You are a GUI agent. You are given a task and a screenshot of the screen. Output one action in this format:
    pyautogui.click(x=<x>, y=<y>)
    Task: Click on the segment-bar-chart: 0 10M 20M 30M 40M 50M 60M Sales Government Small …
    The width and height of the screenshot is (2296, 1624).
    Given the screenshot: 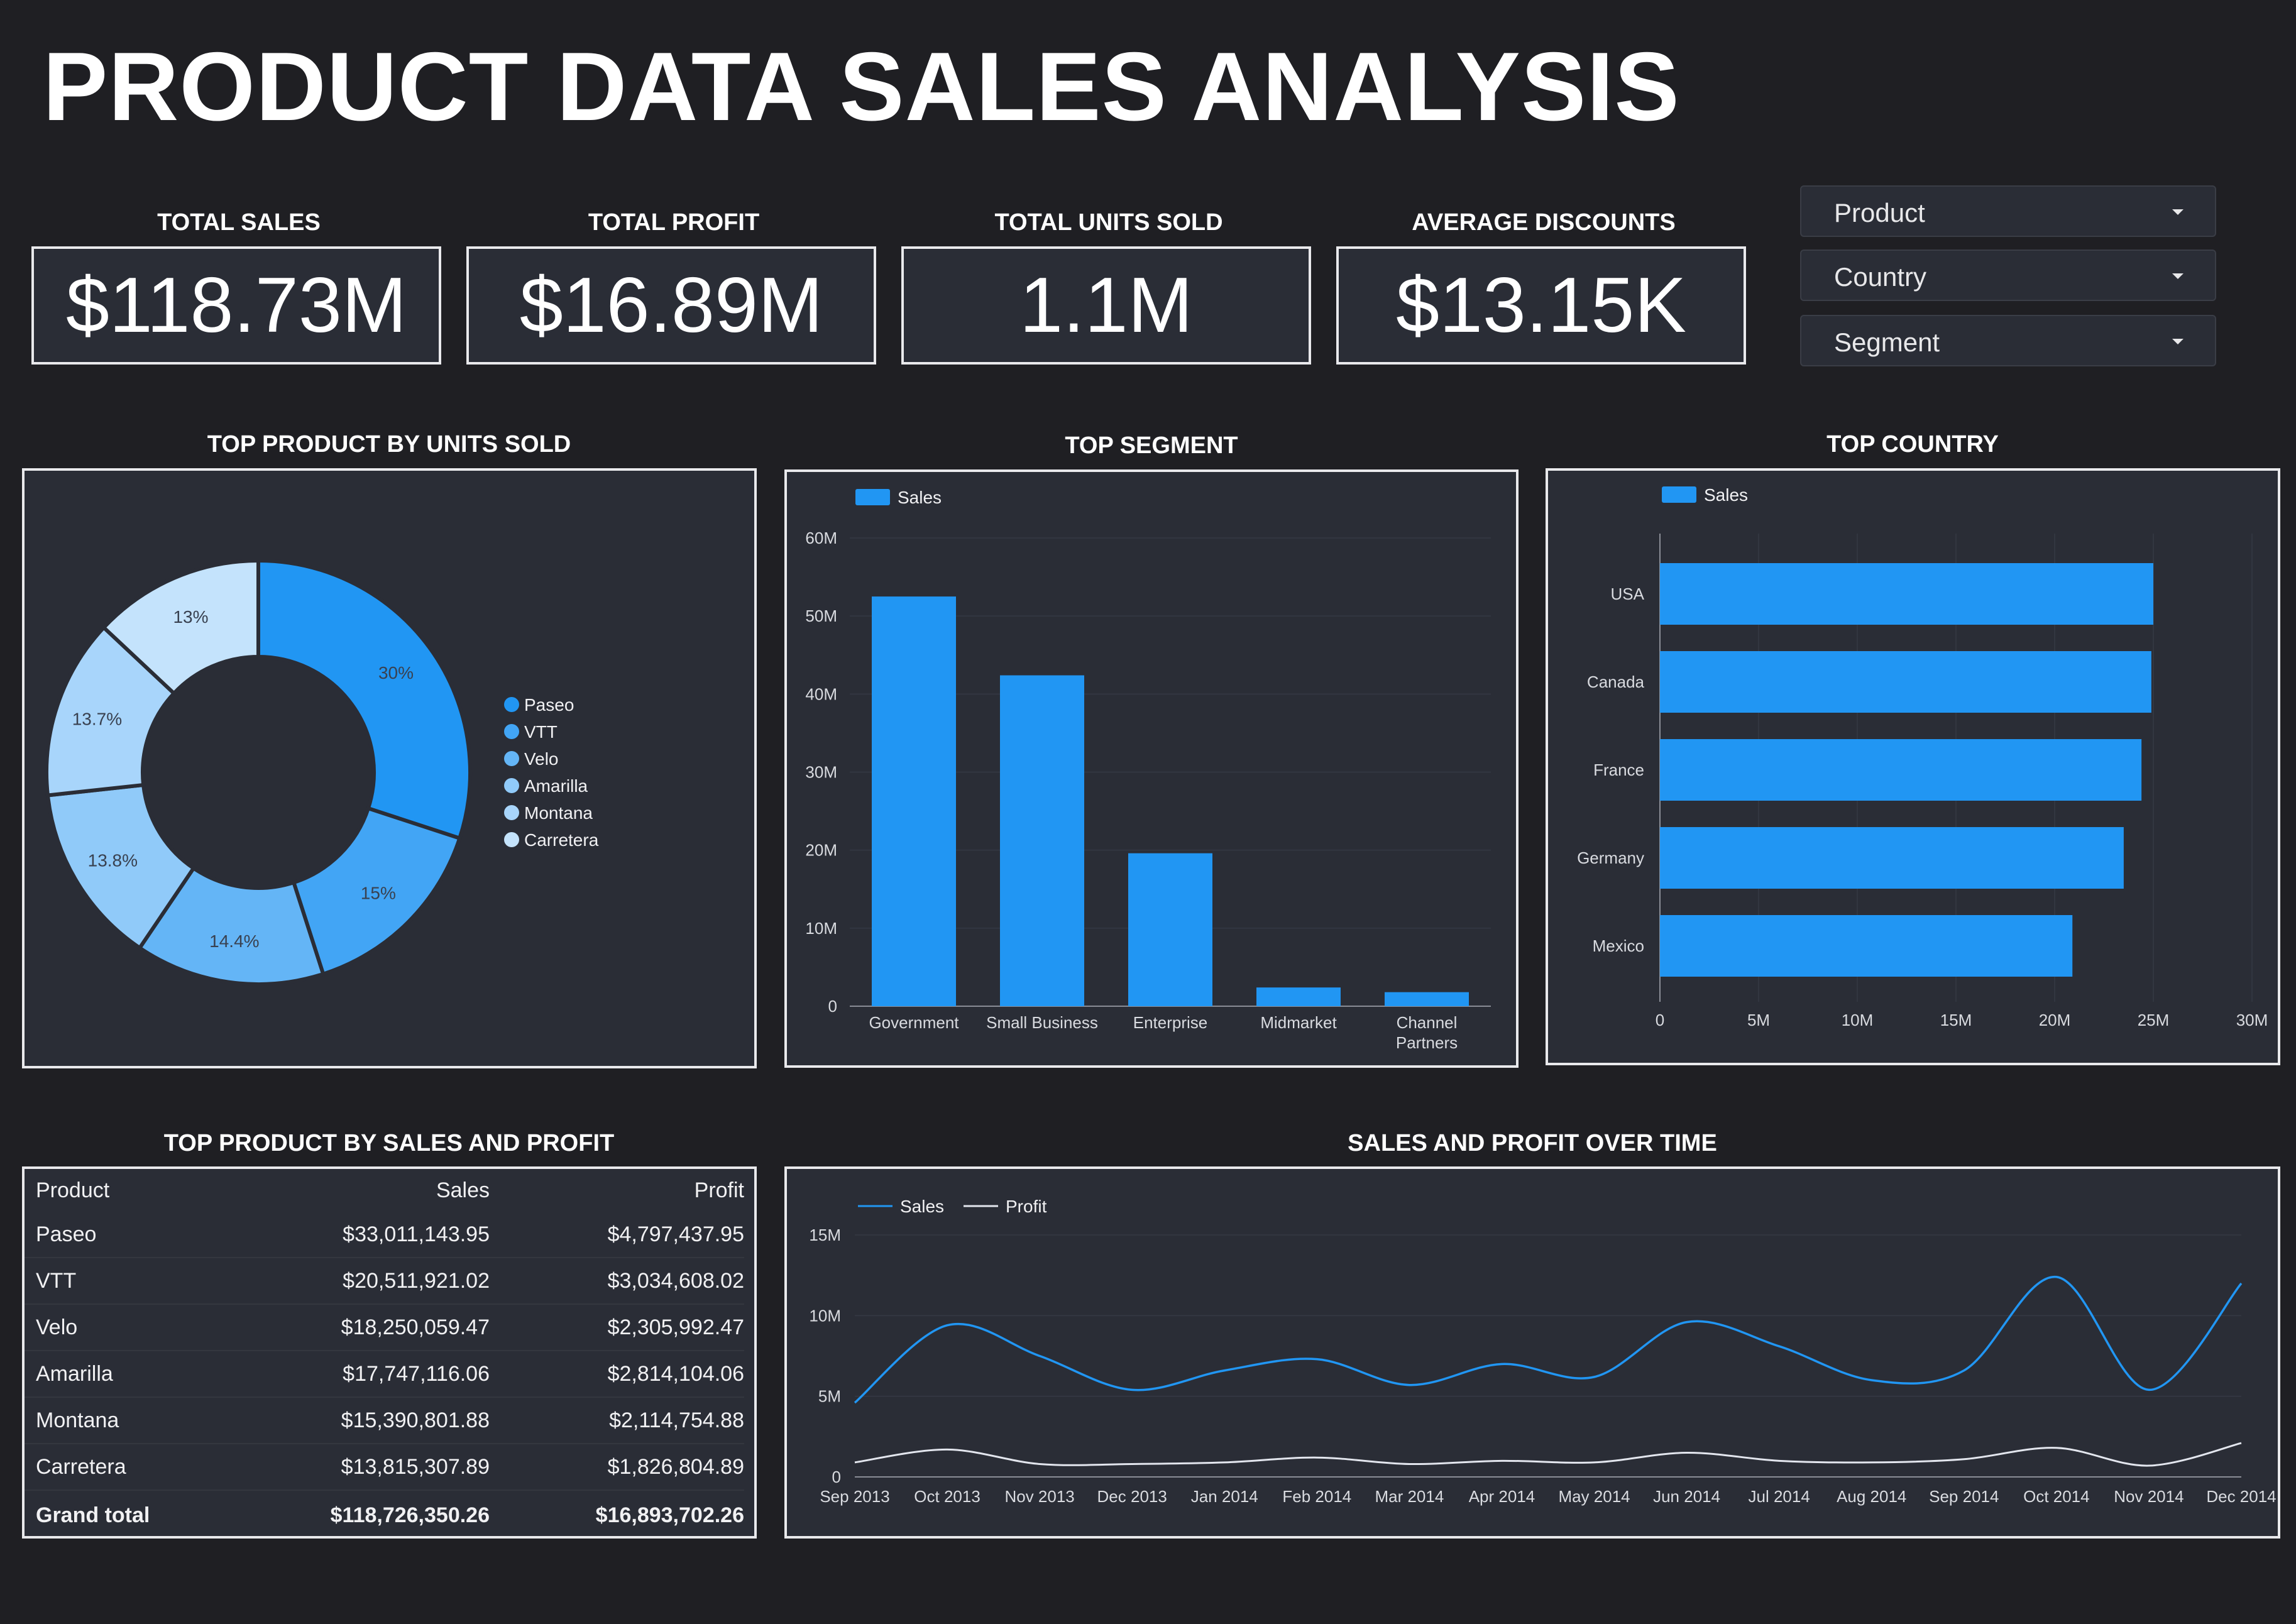 What is the action you would take?
    pyautogui.click(x=1148, y=770)
    